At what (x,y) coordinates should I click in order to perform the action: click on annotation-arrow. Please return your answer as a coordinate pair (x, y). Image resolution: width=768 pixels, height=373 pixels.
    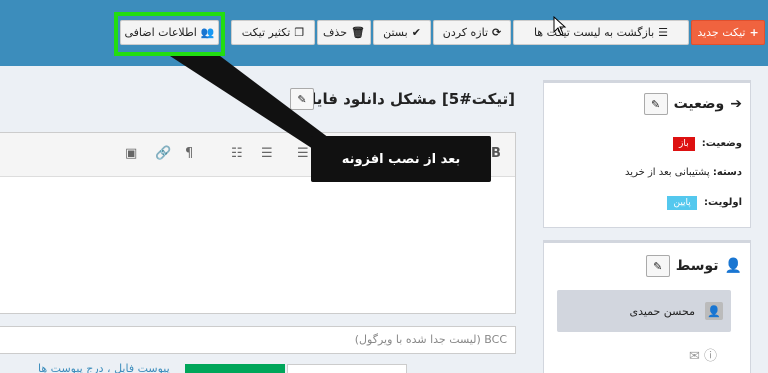
    Looking at the image, I should click on (257, 108).